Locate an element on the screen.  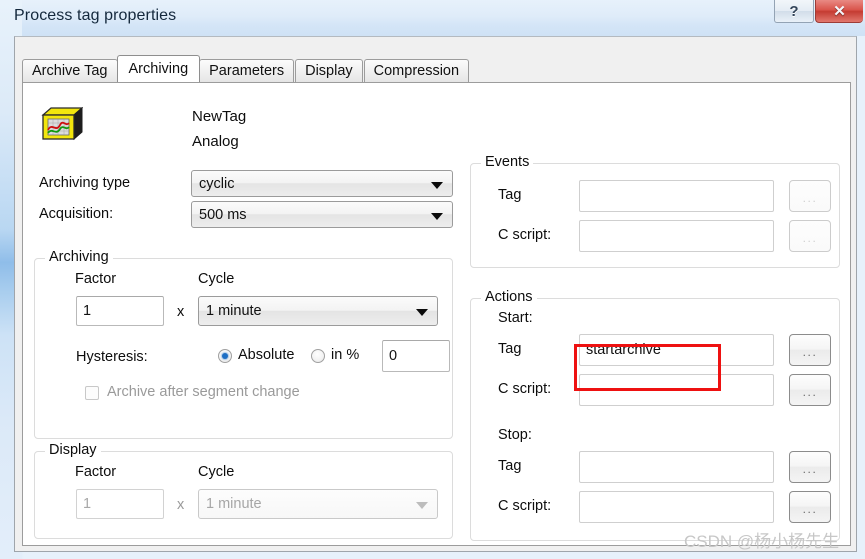
hysteresis-absolute-radio is located at coordinates (225, 356).